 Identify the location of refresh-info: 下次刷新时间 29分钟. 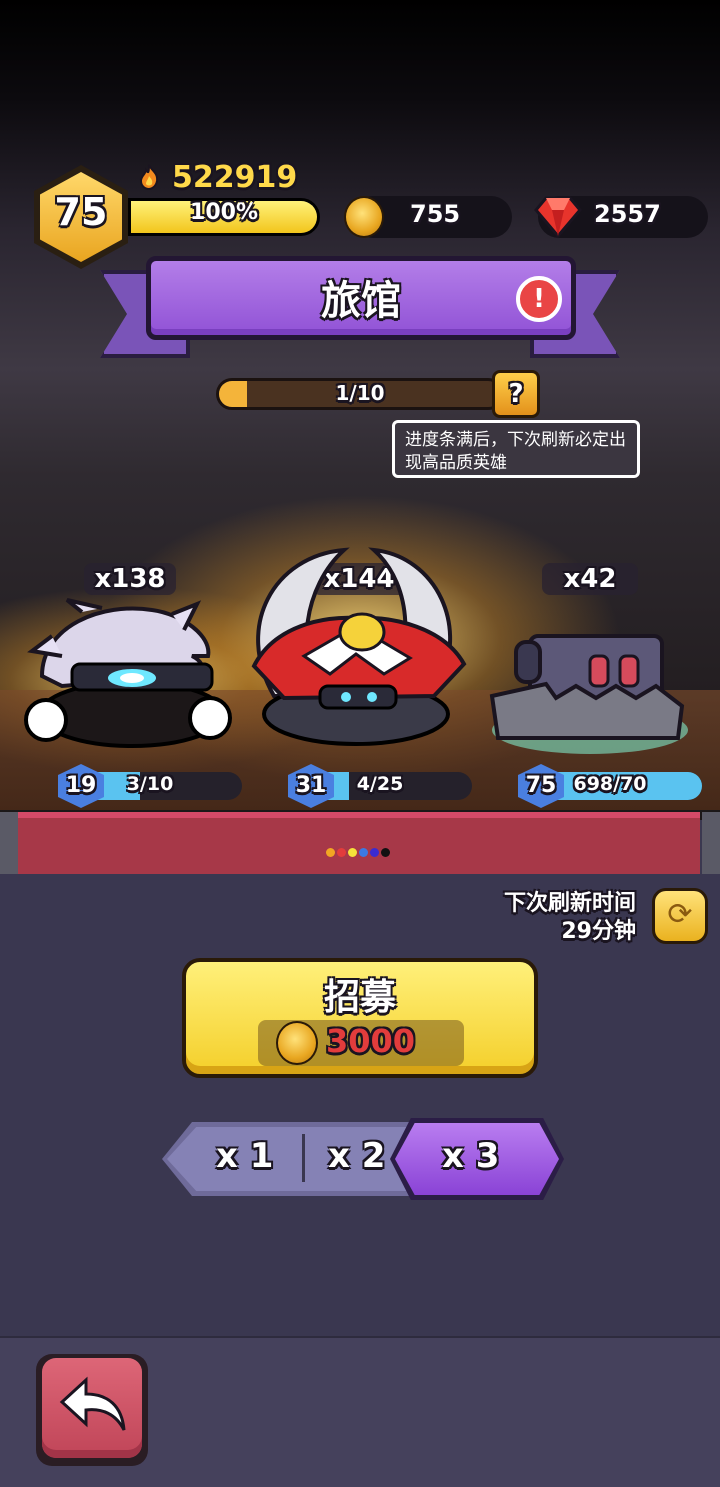
(570, 918).